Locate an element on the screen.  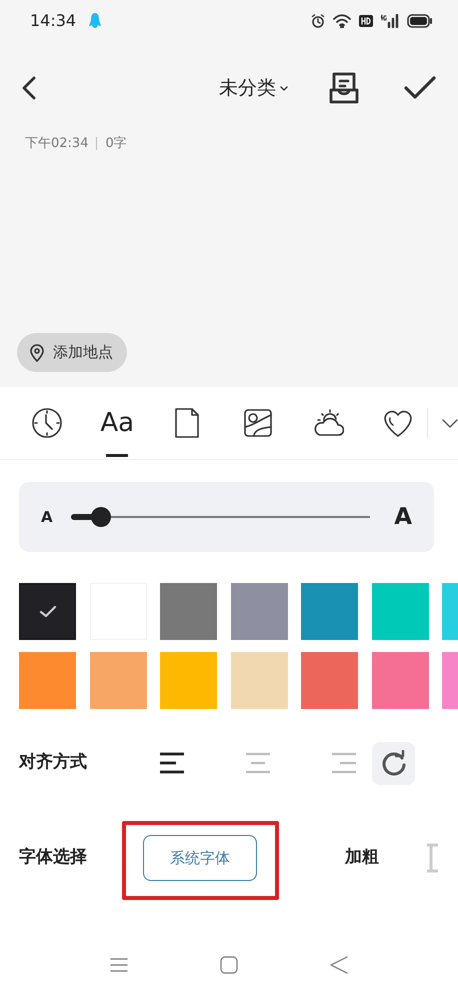
chevron-down-icon is located at coordinates (450, 423).